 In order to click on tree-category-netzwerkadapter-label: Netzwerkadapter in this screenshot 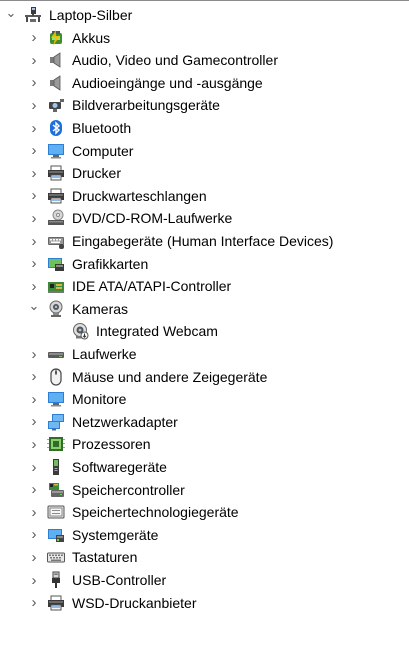, I will do `click(125, 421)`.